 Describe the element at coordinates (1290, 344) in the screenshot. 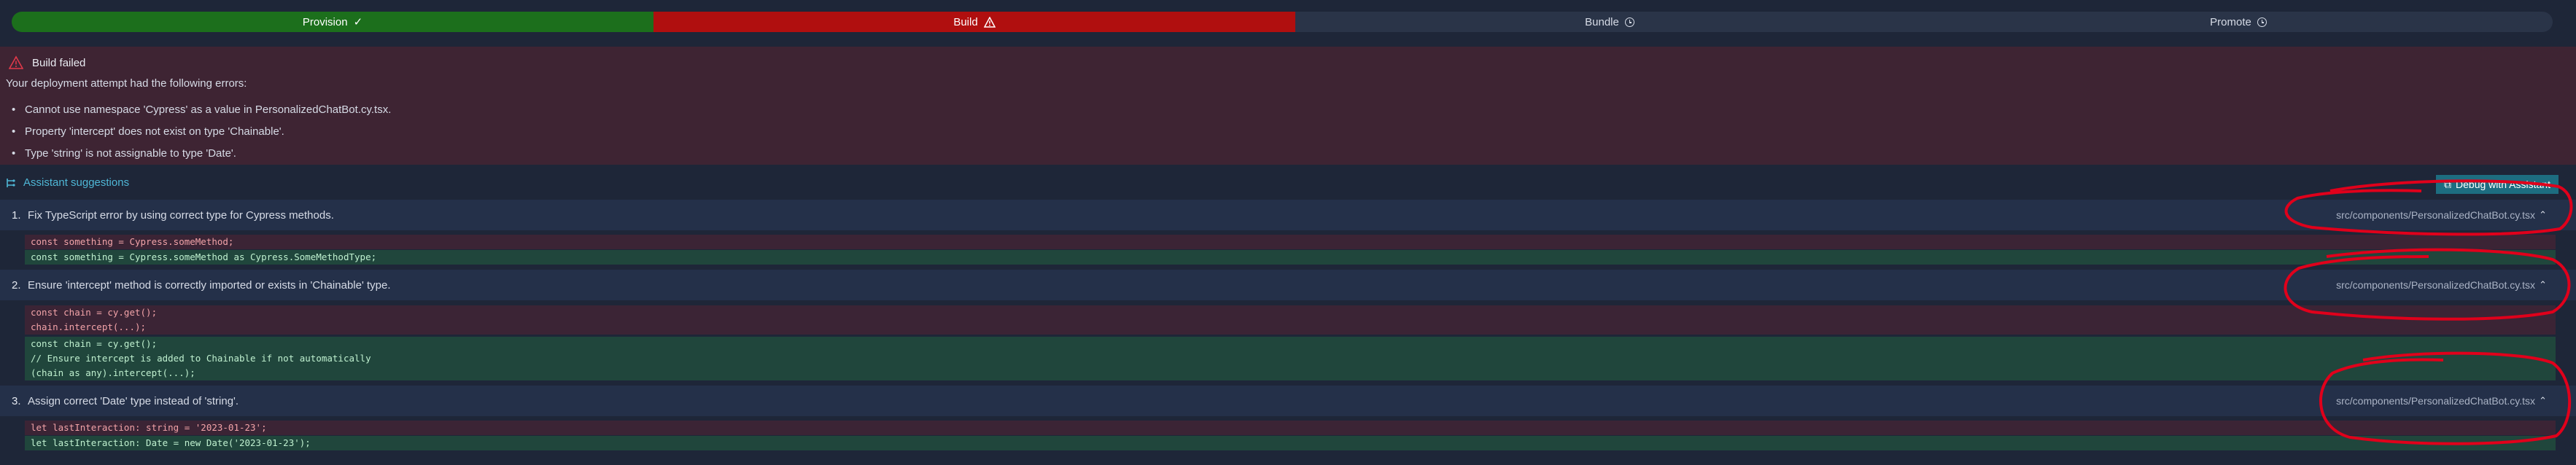

I see `code-line-added: const chain = cy.get();` at that location.